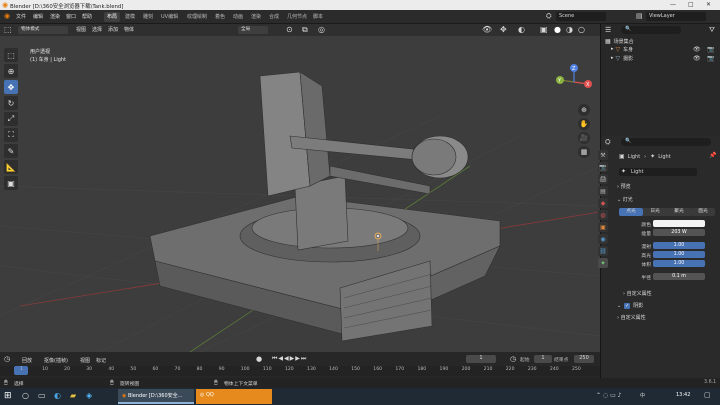 This screenshot has height=405, width=720. What do you see at coordinates (87, 16) in the screenshot?
I see `menu-help: 帮助` at bounding box center [87, 16].